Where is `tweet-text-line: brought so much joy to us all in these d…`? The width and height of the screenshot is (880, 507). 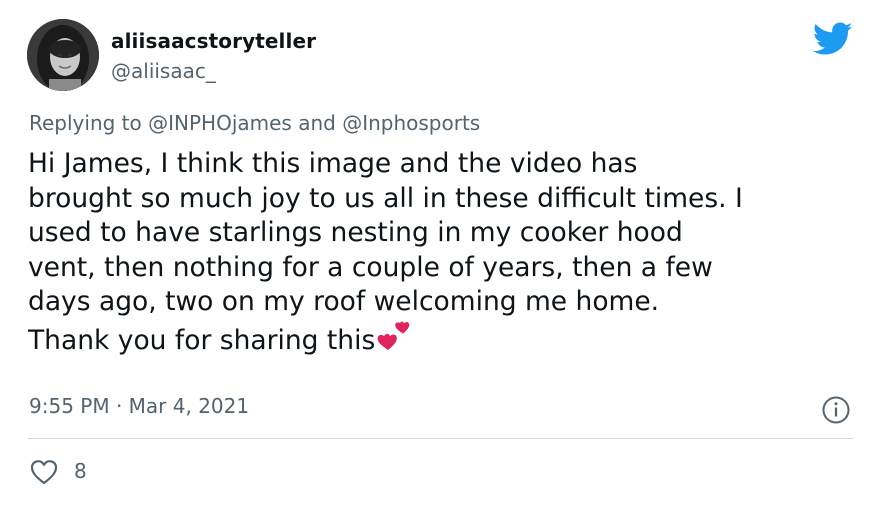
tweet-text-line: brought so much joy to us all in these d… is located at coordinates (385, 198).